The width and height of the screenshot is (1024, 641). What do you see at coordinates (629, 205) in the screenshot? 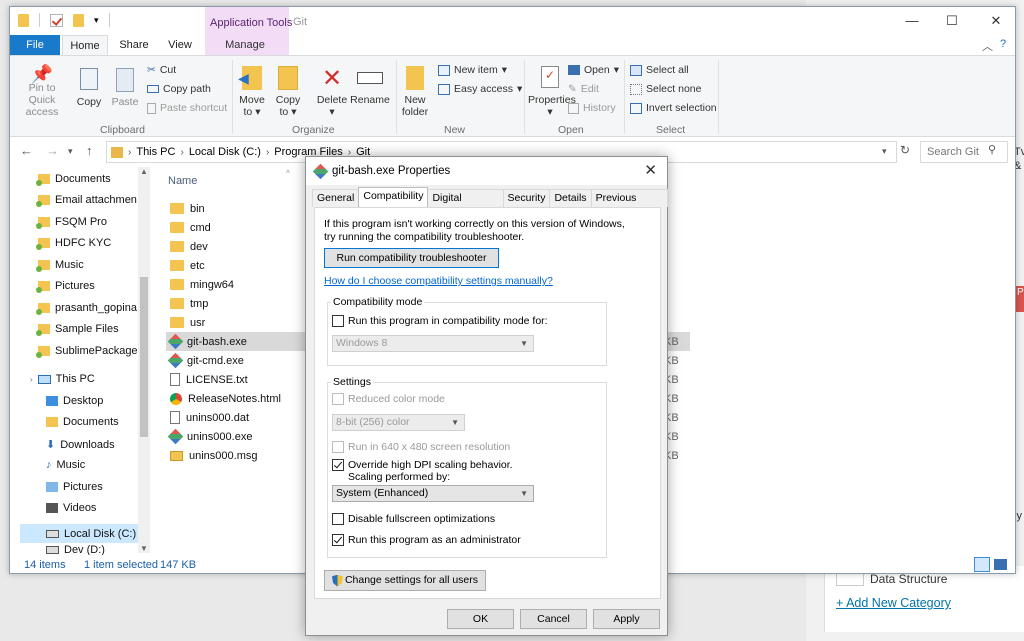
I see `tab-previous-versions: Previous Versions` at bounding box center [629, 205].